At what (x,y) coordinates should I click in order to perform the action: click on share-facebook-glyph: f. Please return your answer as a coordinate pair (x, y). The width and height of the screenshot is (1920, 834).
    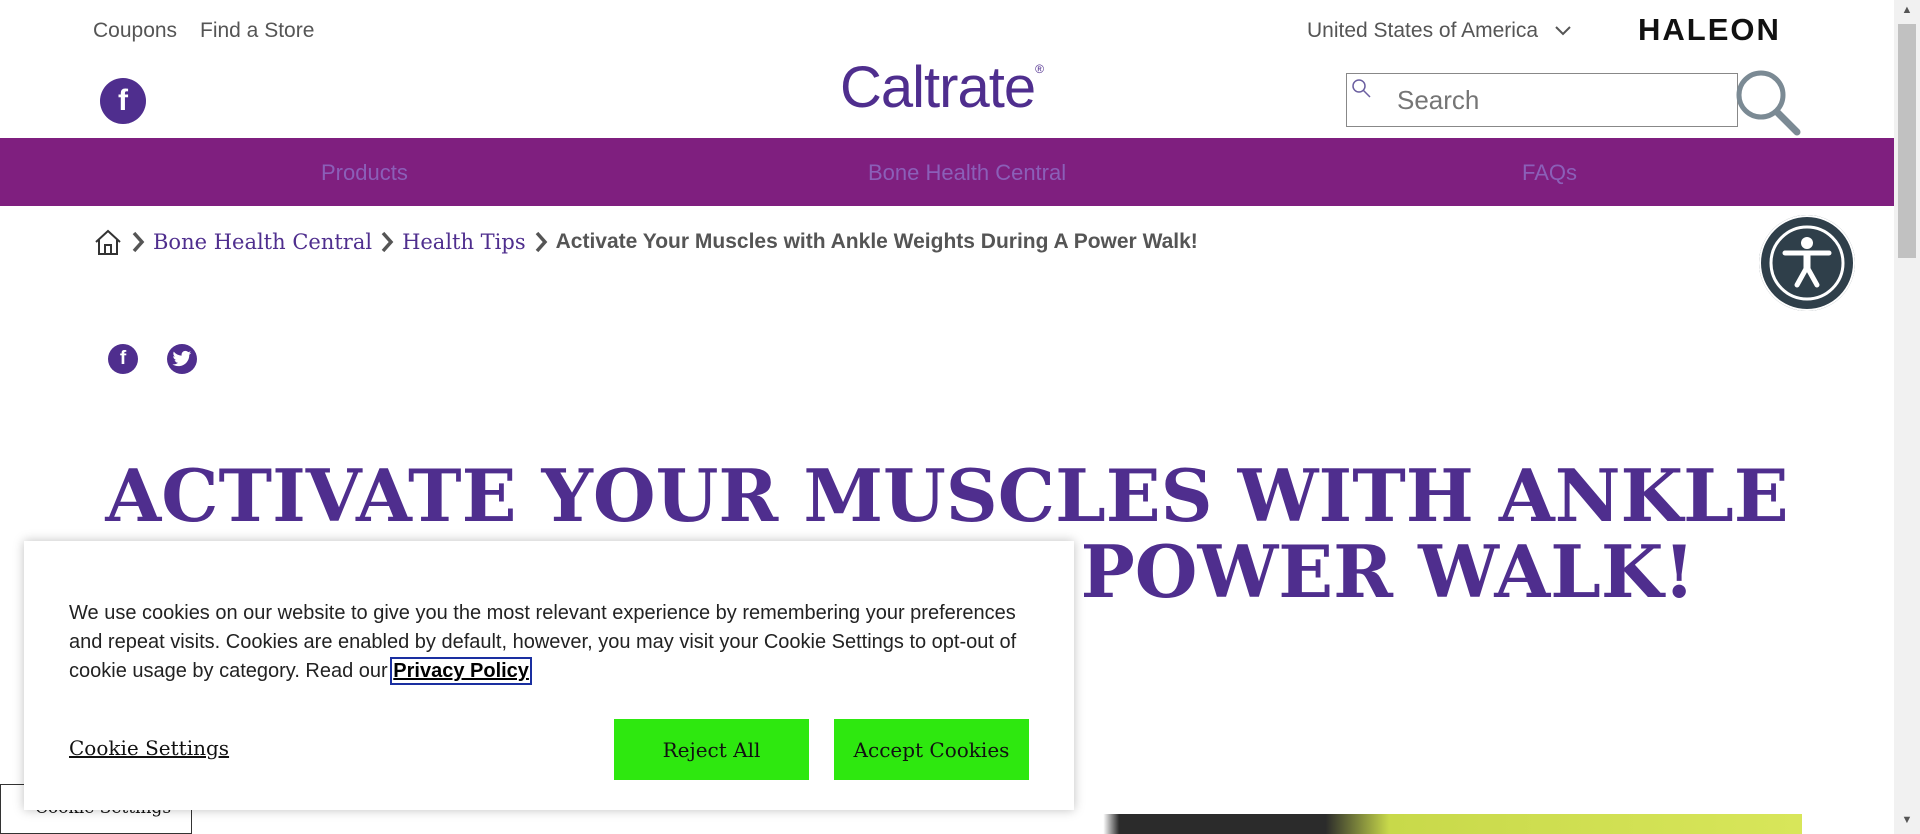
    Looking at the image, I should click on (123, 358).